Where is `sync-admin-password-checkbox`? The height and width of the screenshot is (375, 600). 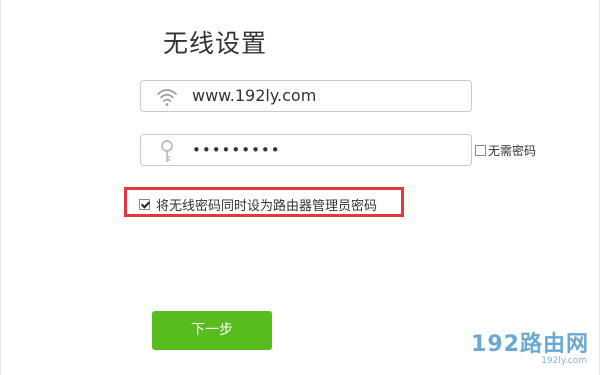
sync-admin-password-checkbox is located at coordinates (144, 204).